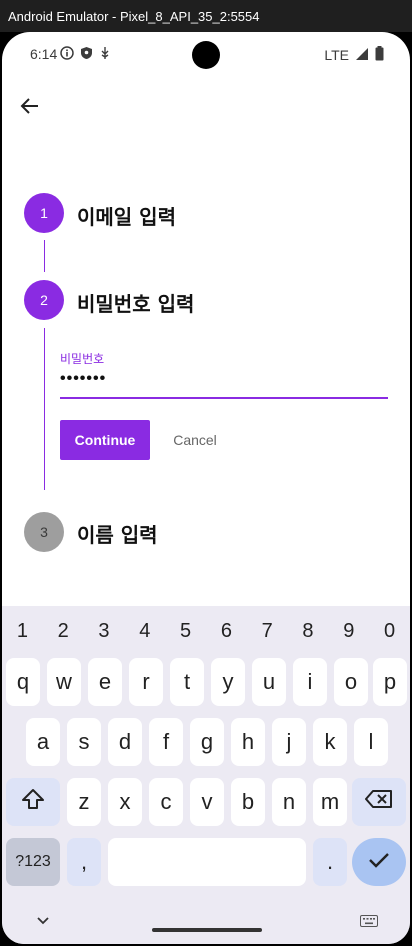 This screenshot has width=412, height=946. Describe the element at coordinates (207, 930) in the screenshot. I see `gesture-nav-handle` at that location.